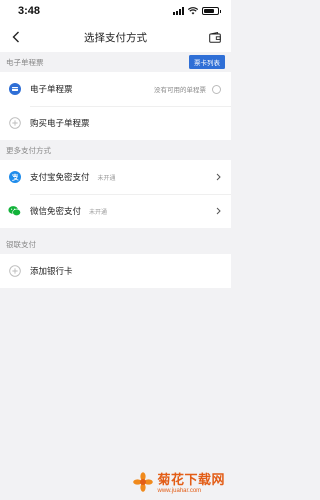 Image resolution: width=320 pixels, height=500 pixels. Describe the element at coordinates (60, 123) in the screenshot. I see `buy-ticket-label: 购买电子单程票` at that location.